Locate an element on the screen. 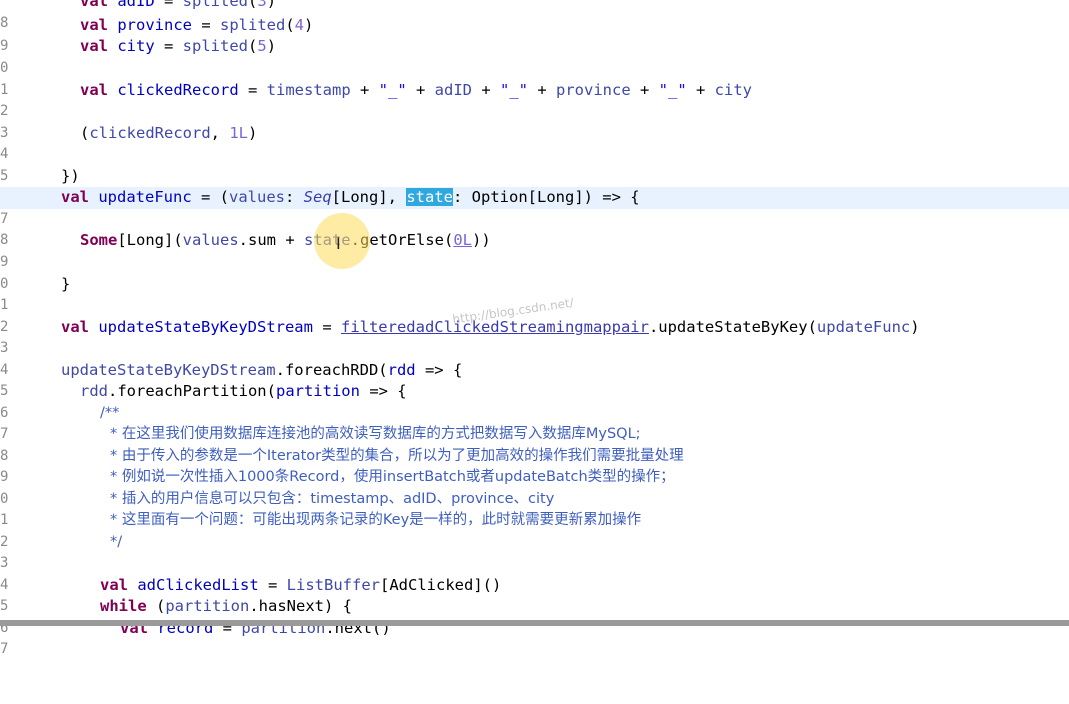  code-line: 3 is located at coordinates (534, 121).